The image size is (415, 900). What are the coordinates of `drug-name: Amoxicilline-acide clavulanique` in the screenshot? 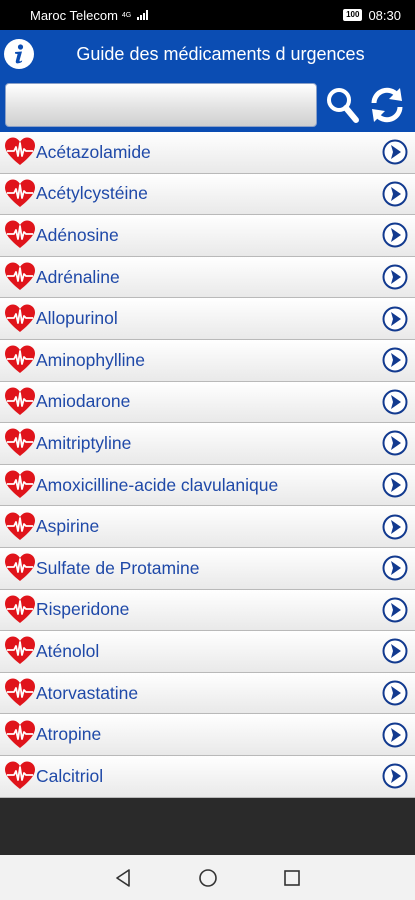 It's located at (157, 484).